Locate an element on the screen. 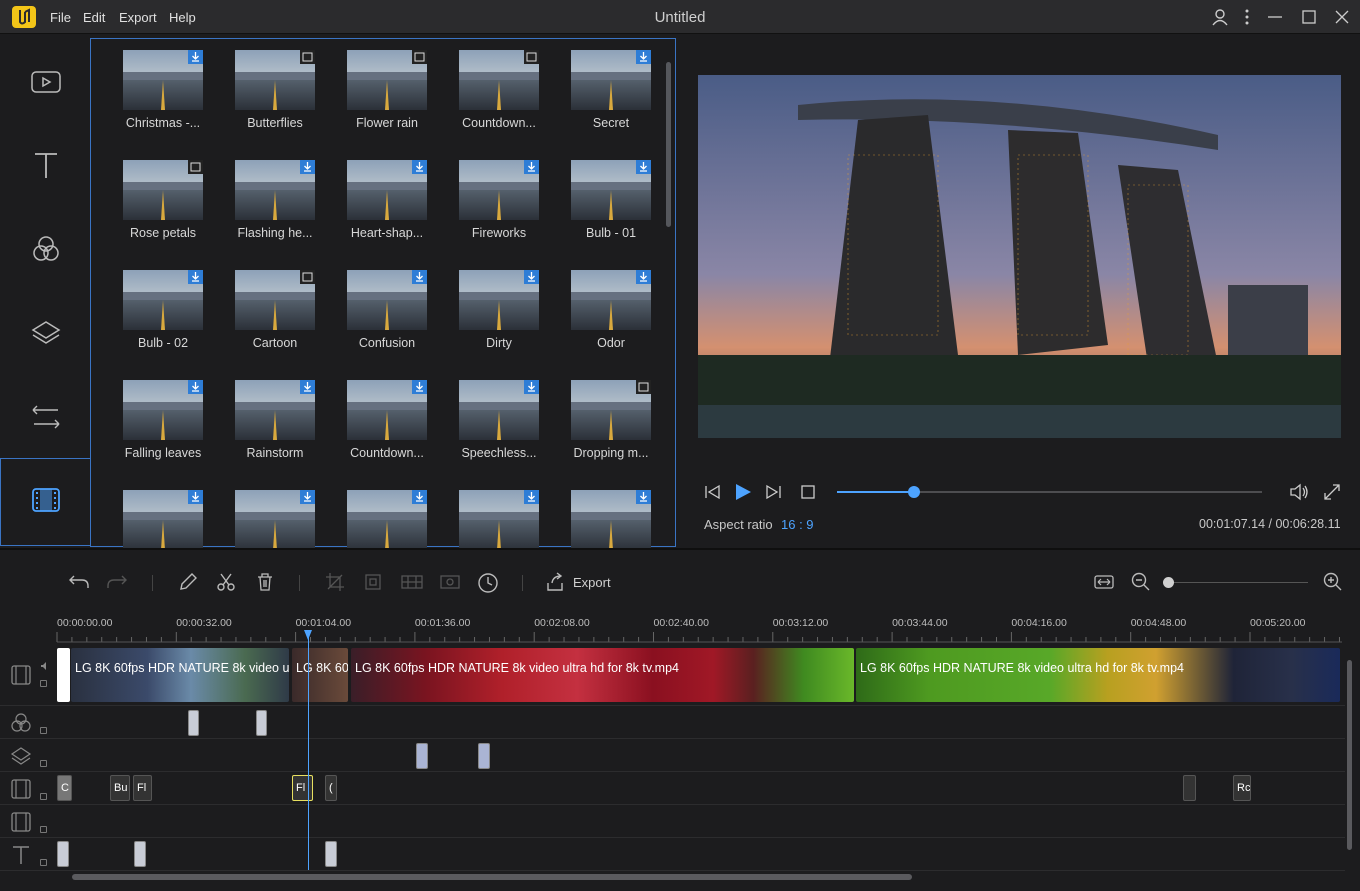 The height and width of the screenshot is (891, 1360). seek-handle is located at coordinates (914, 492).